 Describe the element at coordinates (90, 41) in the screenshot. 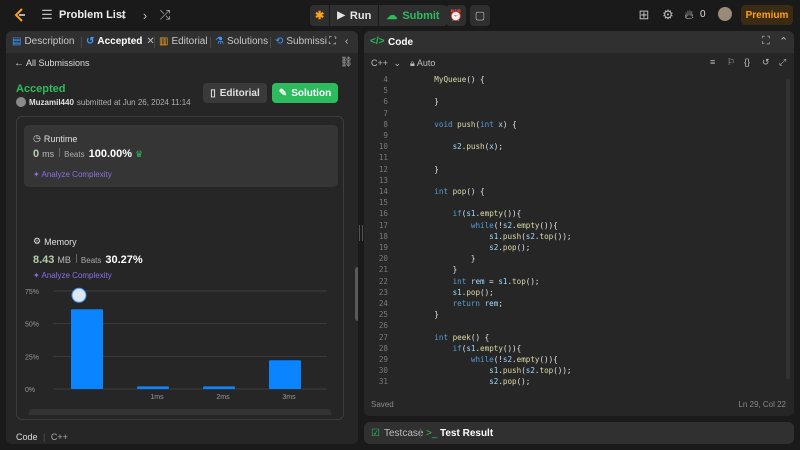

I see `history-icon: ↺` at that location.